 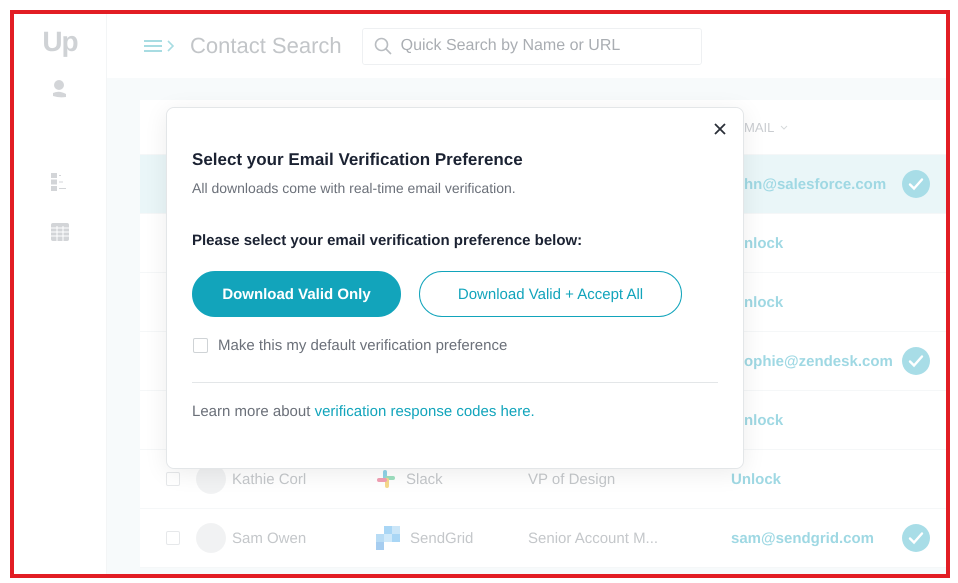 What do you see at coordinates (270, 479) in the screenshot?
I see `contact-name: Kathie Corl` at bounding box center [270, 479].